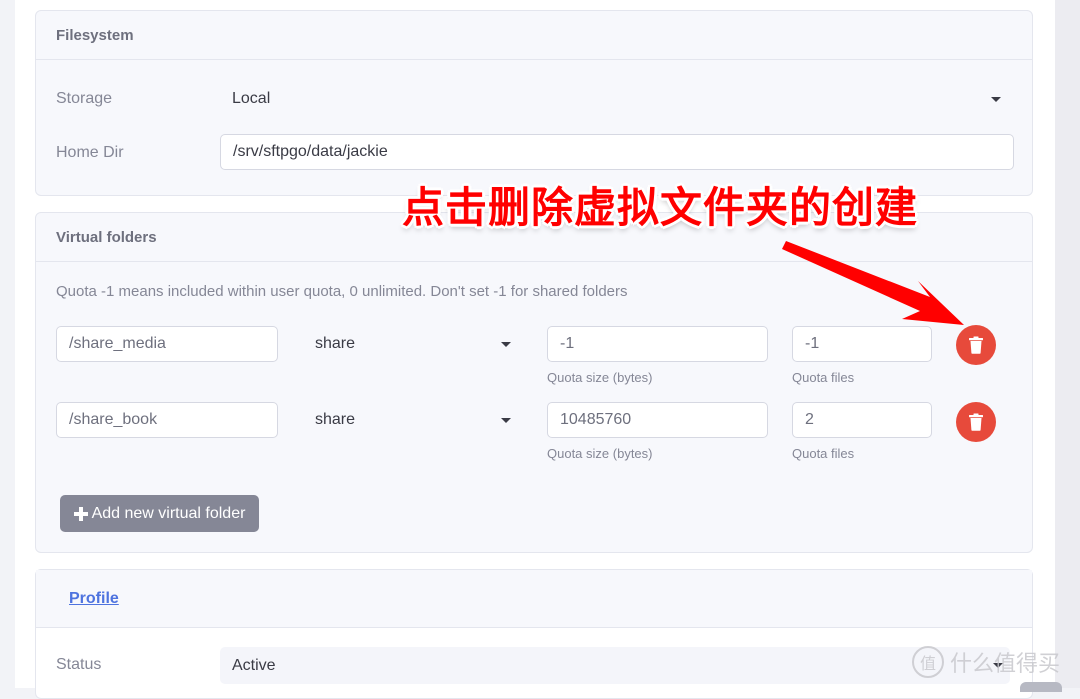 Image resolution: width=1080 pixels, height=699 pixels. Describe the element at coordinates (94, 599) in the screenshot. I see `profile-link: Profile` at that location.